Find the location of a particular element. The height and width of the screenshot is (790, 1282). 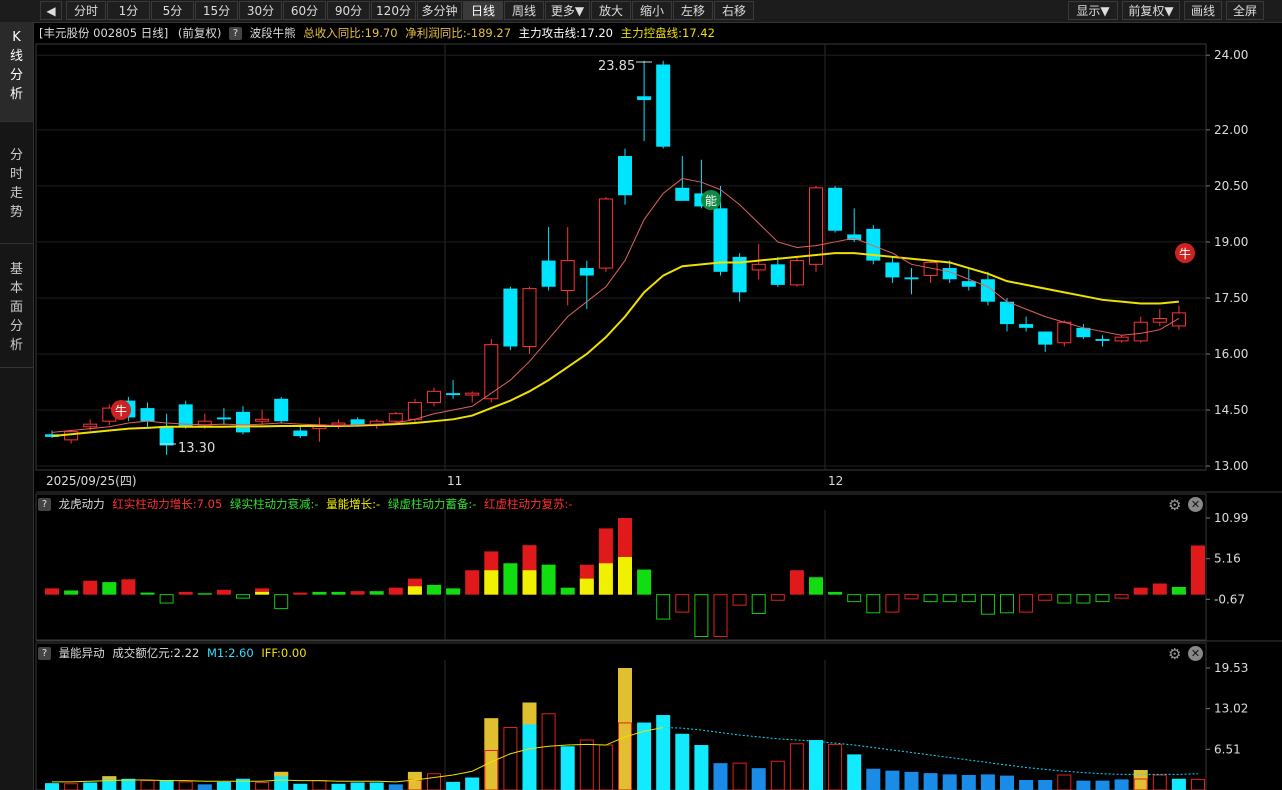

right-tool-3: 全屏 is located at coordinates (1245, 10).